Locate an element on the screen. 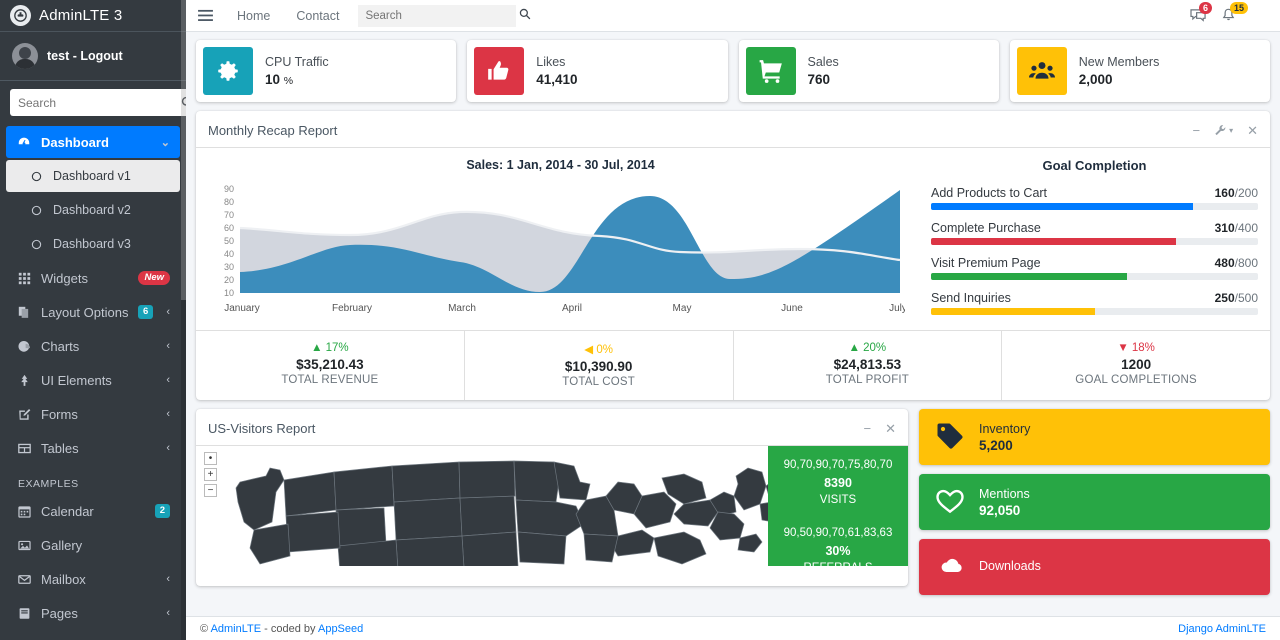 This screenshot has height=640, width=1280. goal-name: Visit Premium Page is located at coordinates (986, 263).